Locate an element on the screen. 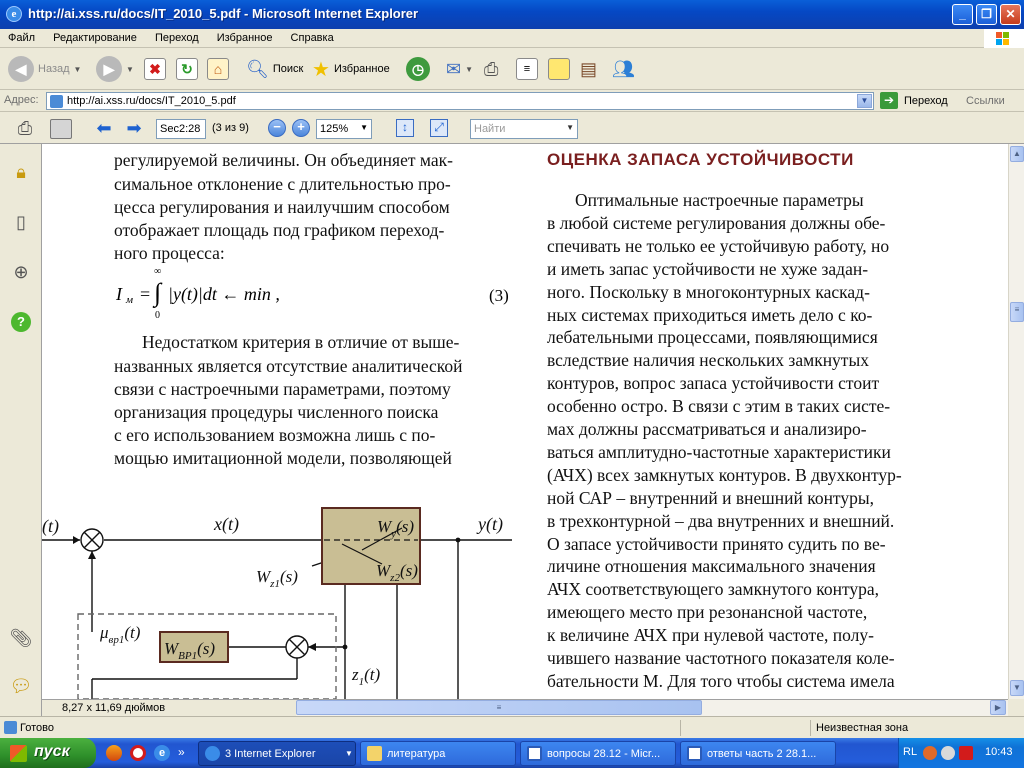  forward-button: ▶ ▼ is located at coordinates (115, 69).